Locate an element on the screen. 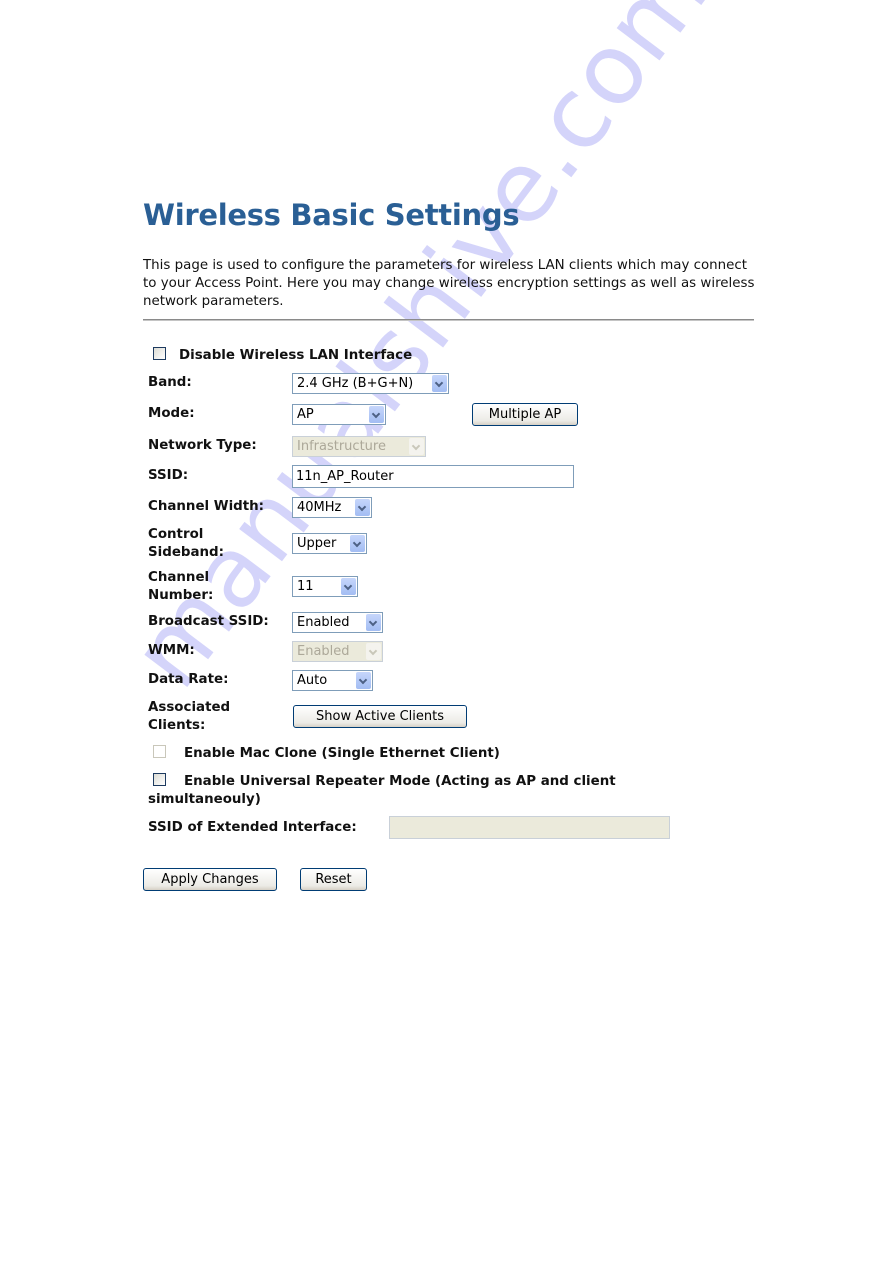 Image resolution: width=893 pixels, height=1263 pixels. channel-number-label-line1: Channel is located at coordinates (179, 577).